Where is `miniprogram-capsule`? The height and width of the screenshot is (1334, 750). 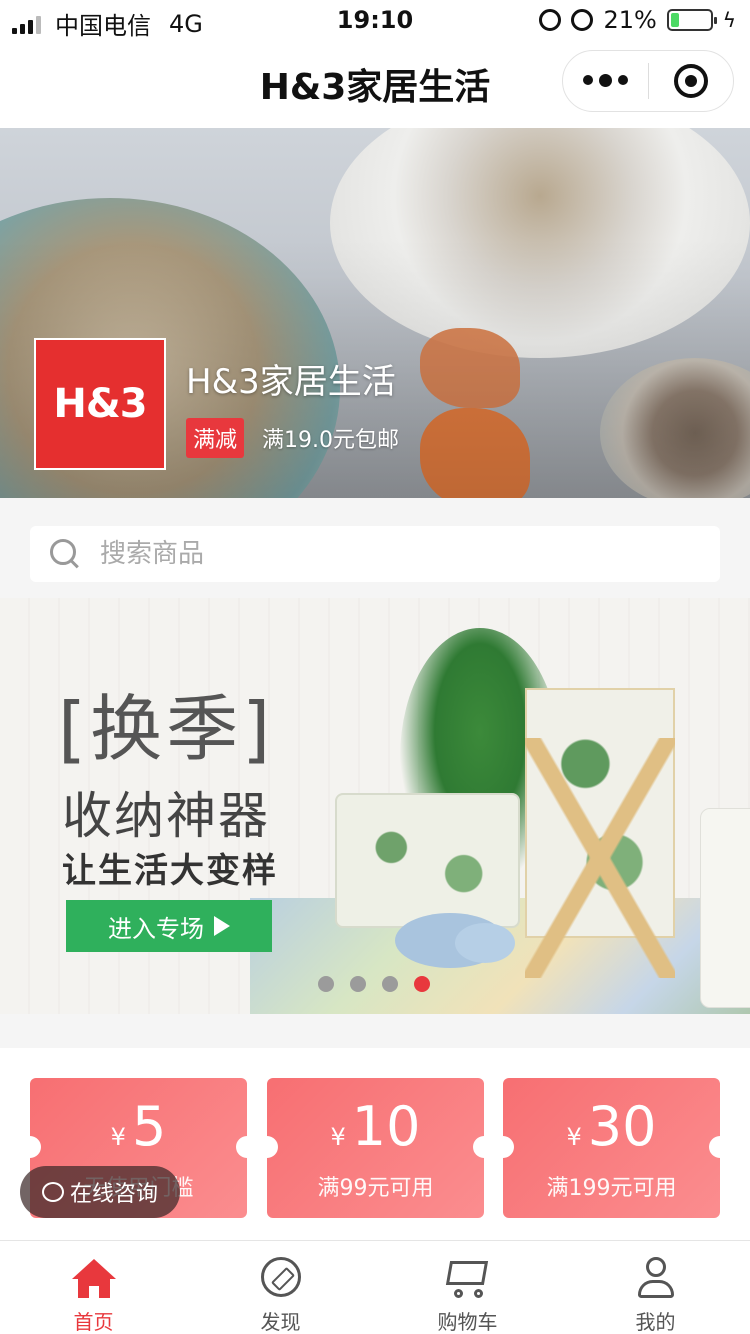 miniprogram-capsule is located at coordinates (648, 81).